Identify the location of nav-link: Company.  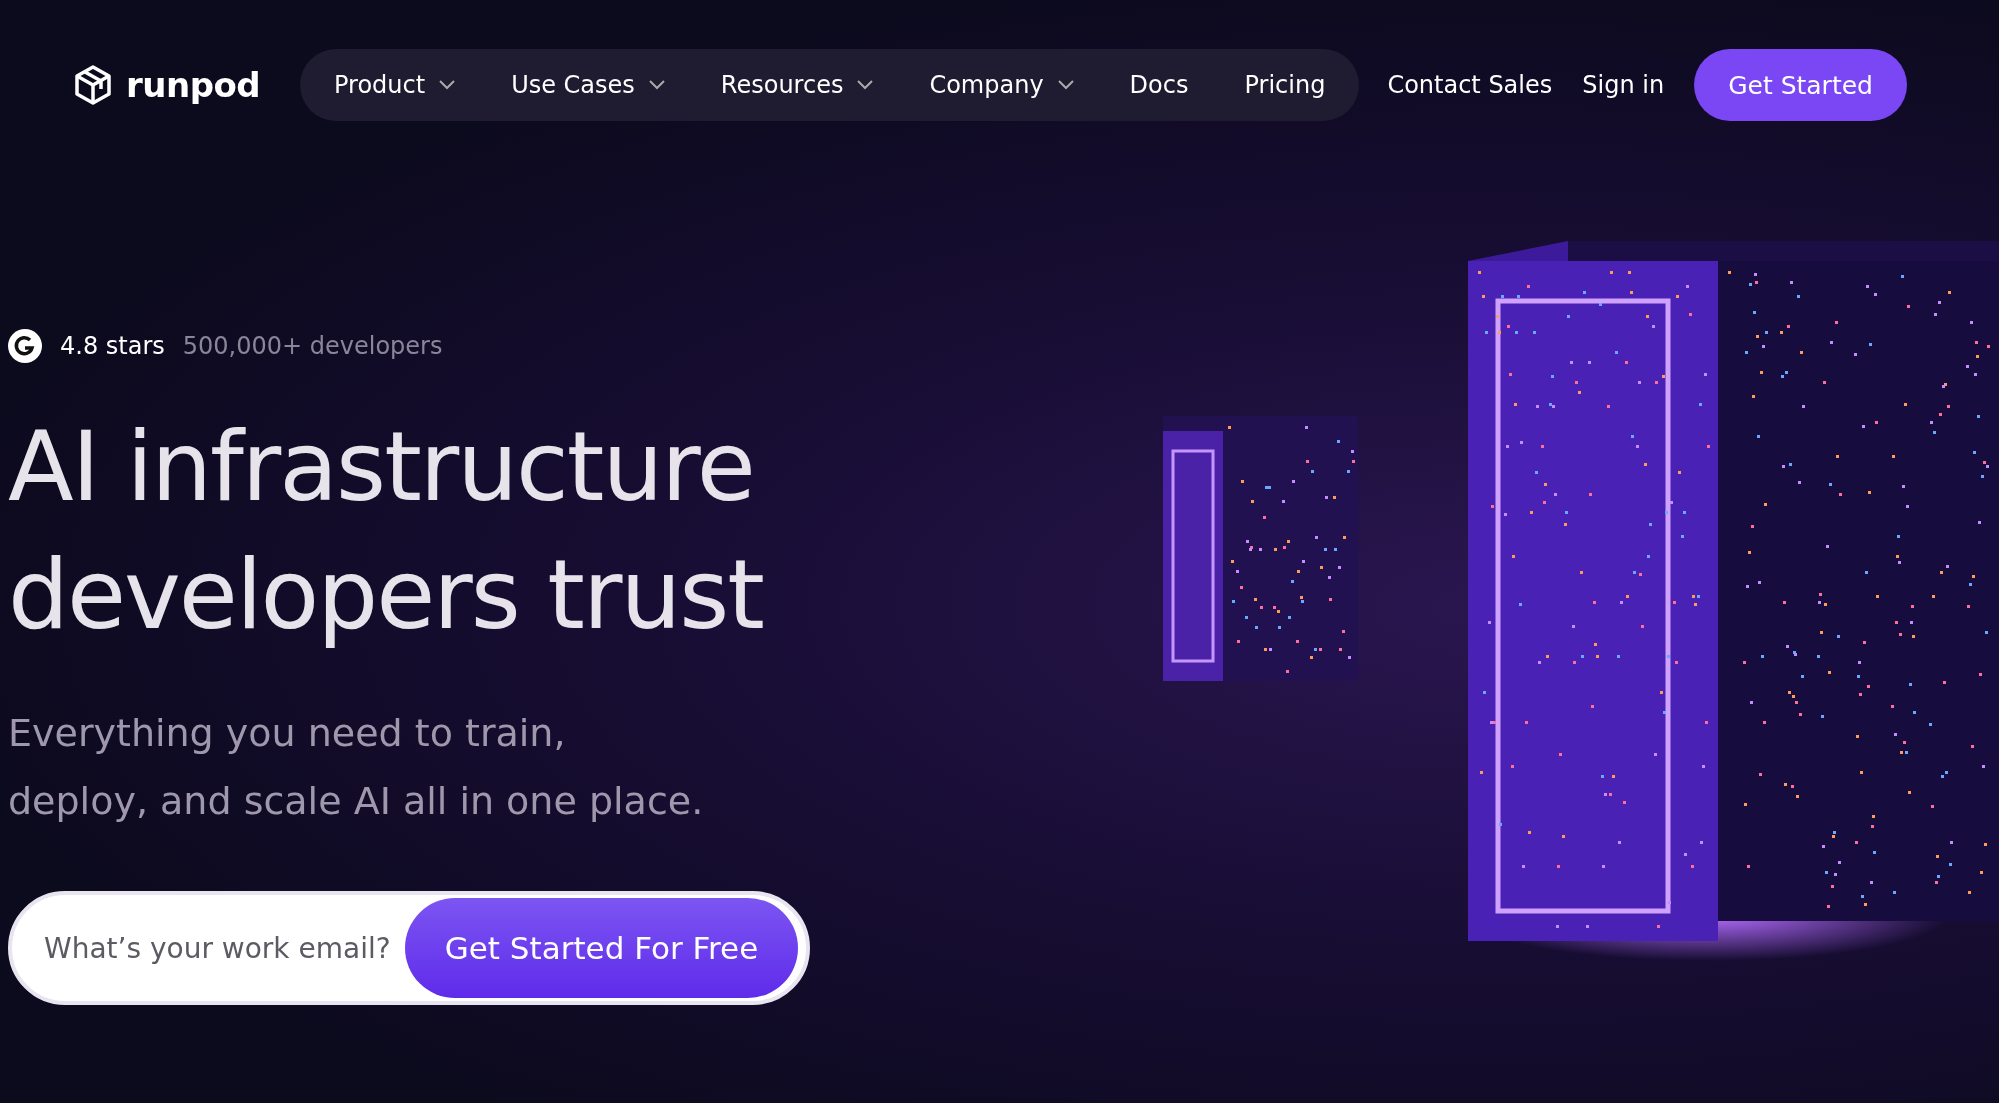
(1001, 85).